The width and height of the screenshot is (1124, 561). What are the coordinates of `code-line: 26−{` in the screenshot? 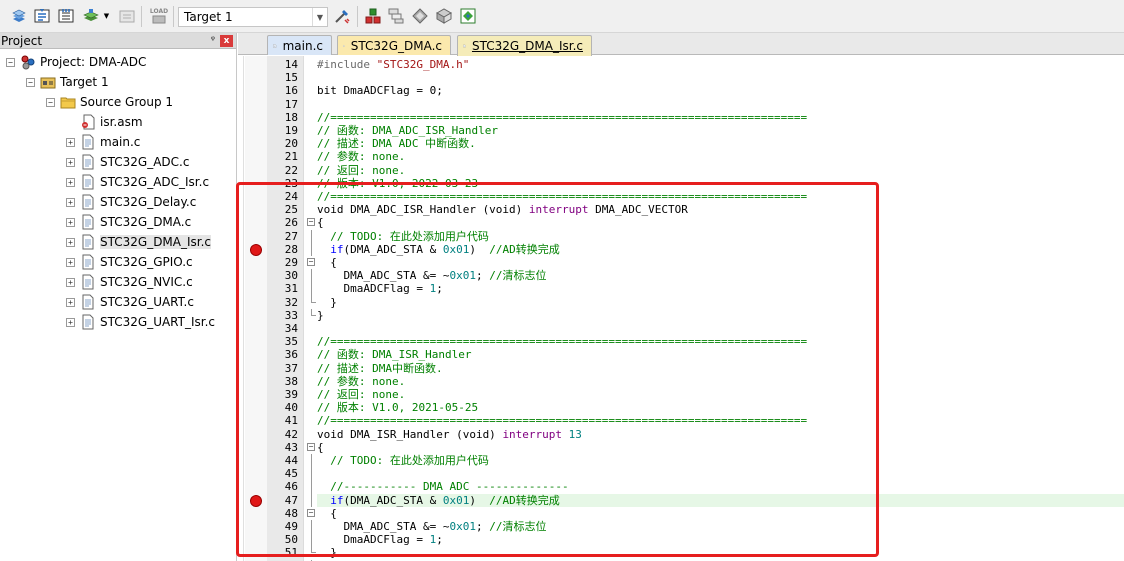 It's located at (681, 222).